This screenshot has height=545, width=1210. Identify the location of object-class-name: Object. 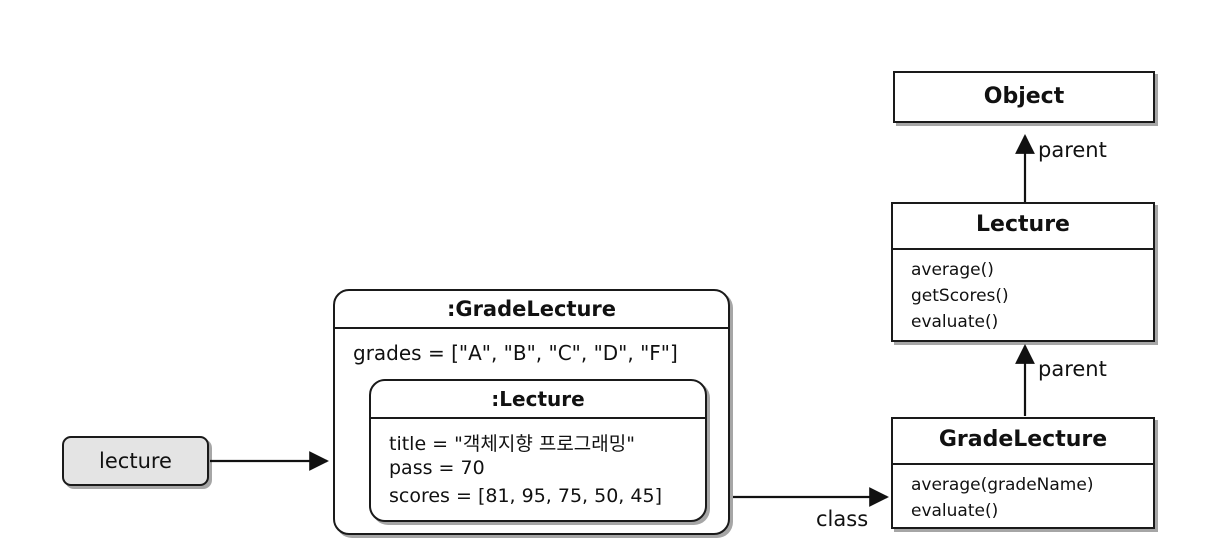
(1024, 96).